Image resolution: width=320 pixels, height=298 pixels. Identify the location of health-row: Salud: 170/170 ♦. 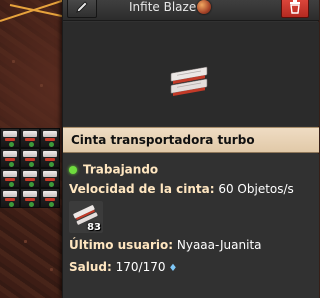
(123, 267).